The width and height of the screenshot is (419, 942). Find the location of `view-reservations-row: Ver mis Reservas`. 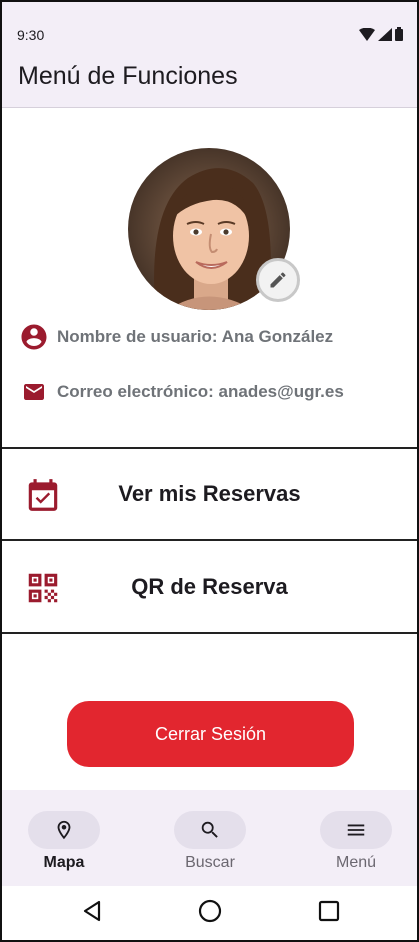

view-reservations-row: Ver mis Reservas is located at coordinates (209, 495).